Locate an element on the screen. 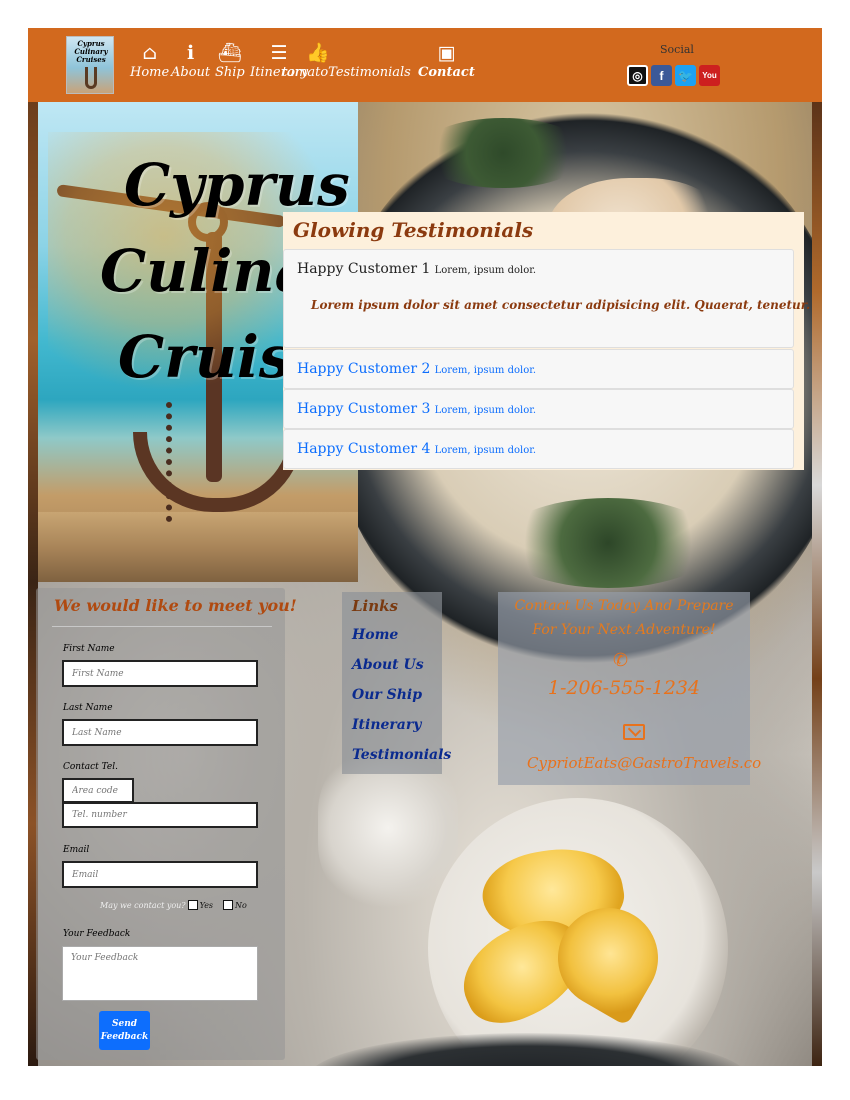  feedback-textarea is located at coordinates (160, 973).